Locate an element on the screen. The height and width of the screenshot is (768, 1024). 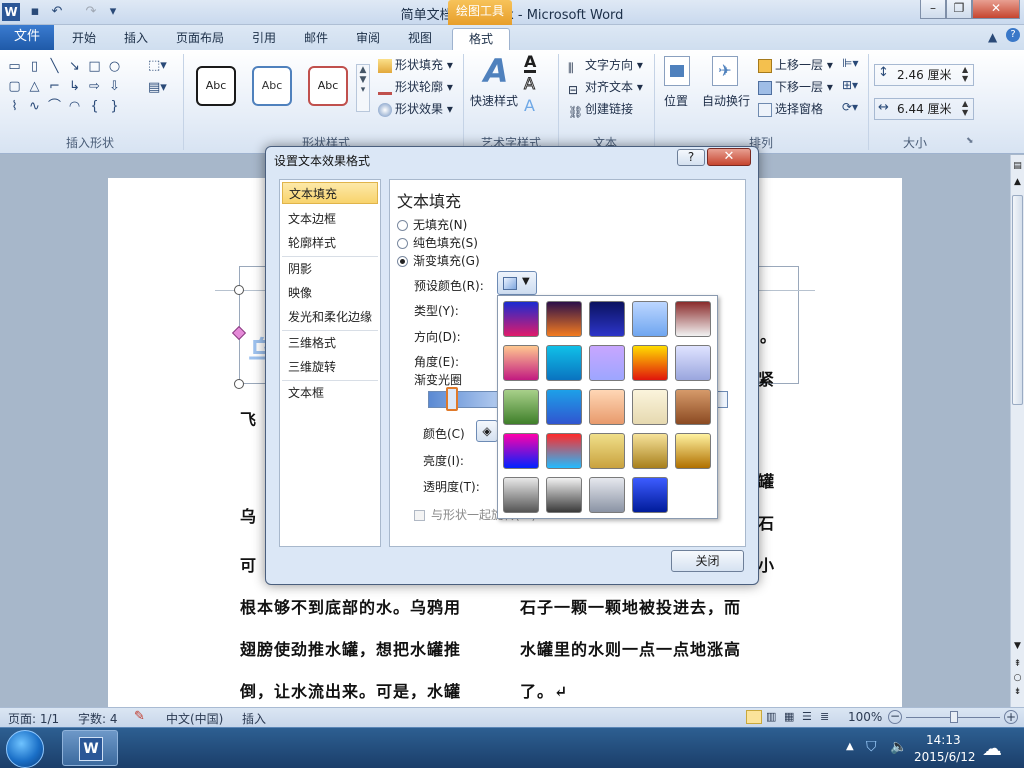
tab-mailings: 邮件 is located at coordinates (316, 39).